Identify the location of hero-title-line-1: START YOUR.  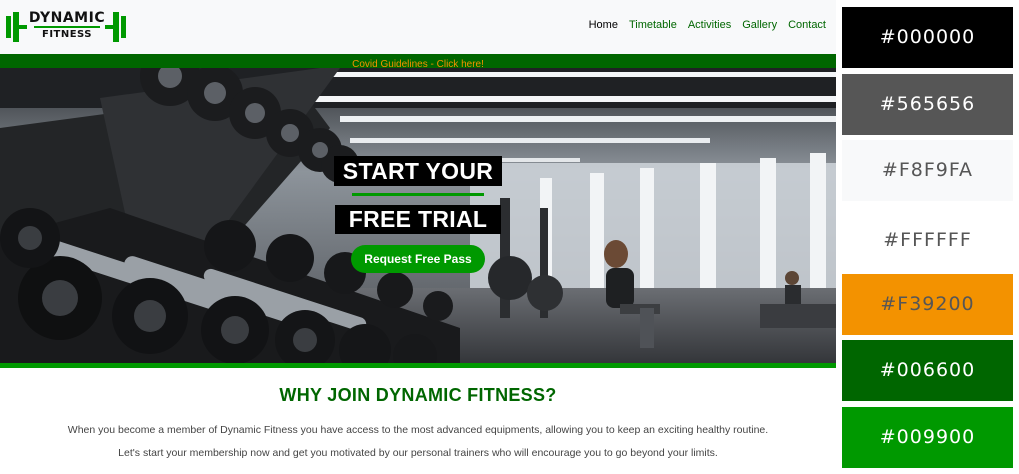
(418, 171).